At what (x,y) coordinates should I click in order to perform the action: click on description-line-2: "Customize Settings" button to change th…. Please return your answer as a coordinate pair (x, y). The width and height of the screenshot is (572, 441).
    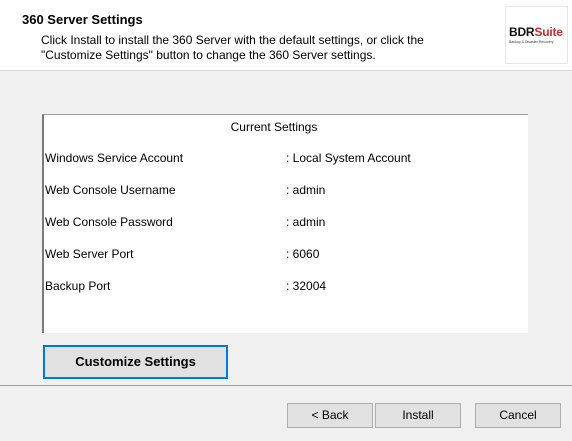
    Looking at the image, I should click on (208, 55).